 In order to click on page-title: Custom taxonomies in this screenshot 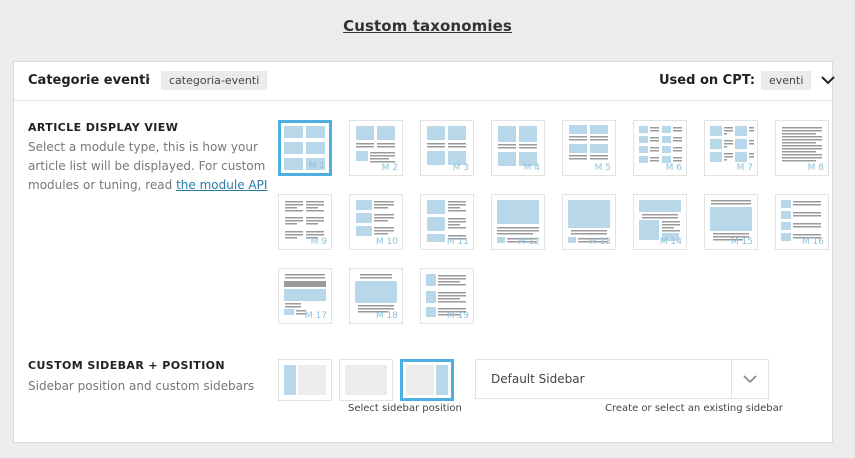, I will do `click(427, 26)`.